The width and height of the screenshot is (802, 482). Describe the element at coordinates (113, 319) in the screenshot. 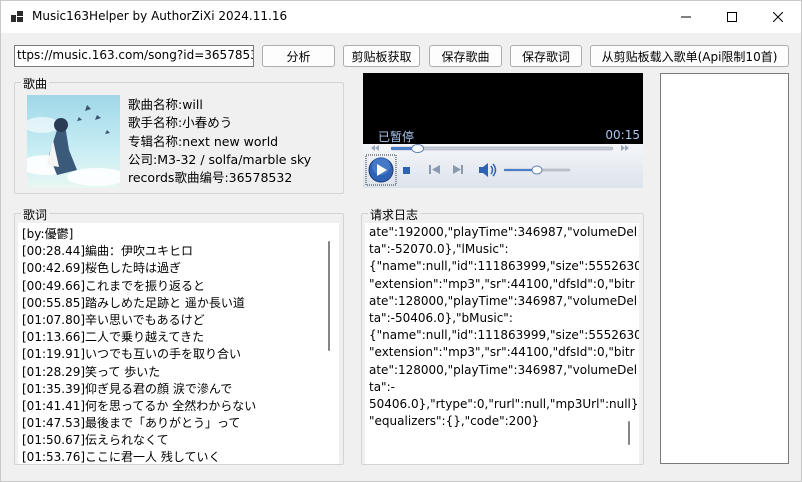

I see `lyrics-line: [01:07.80]辛い思いでもあるけど` at that location.